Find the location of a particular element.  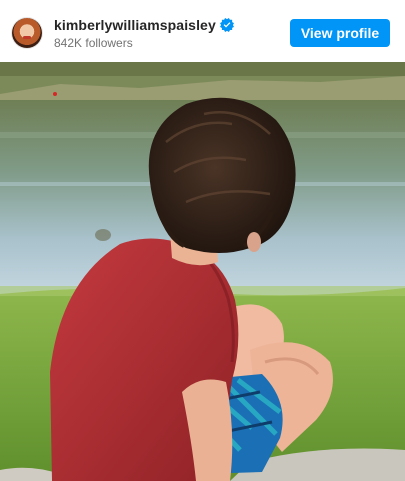

profile-avatar is located at coordinates (27, 33).